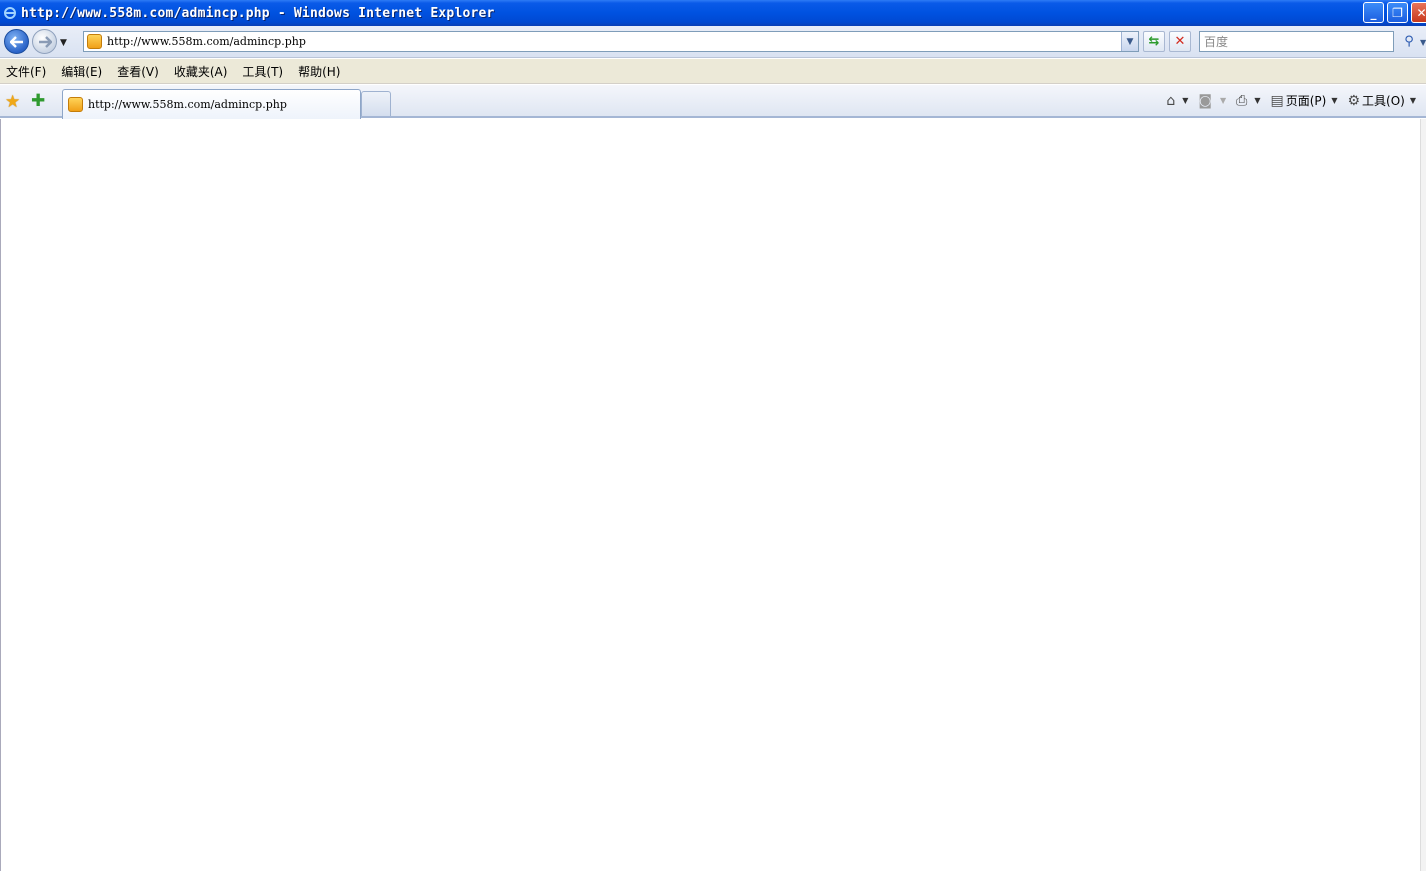 The image size is (1426, 871). Describe the element at coordinates (1423, 495) in the screenshot. I see `vertical-scrollbar` at that location.